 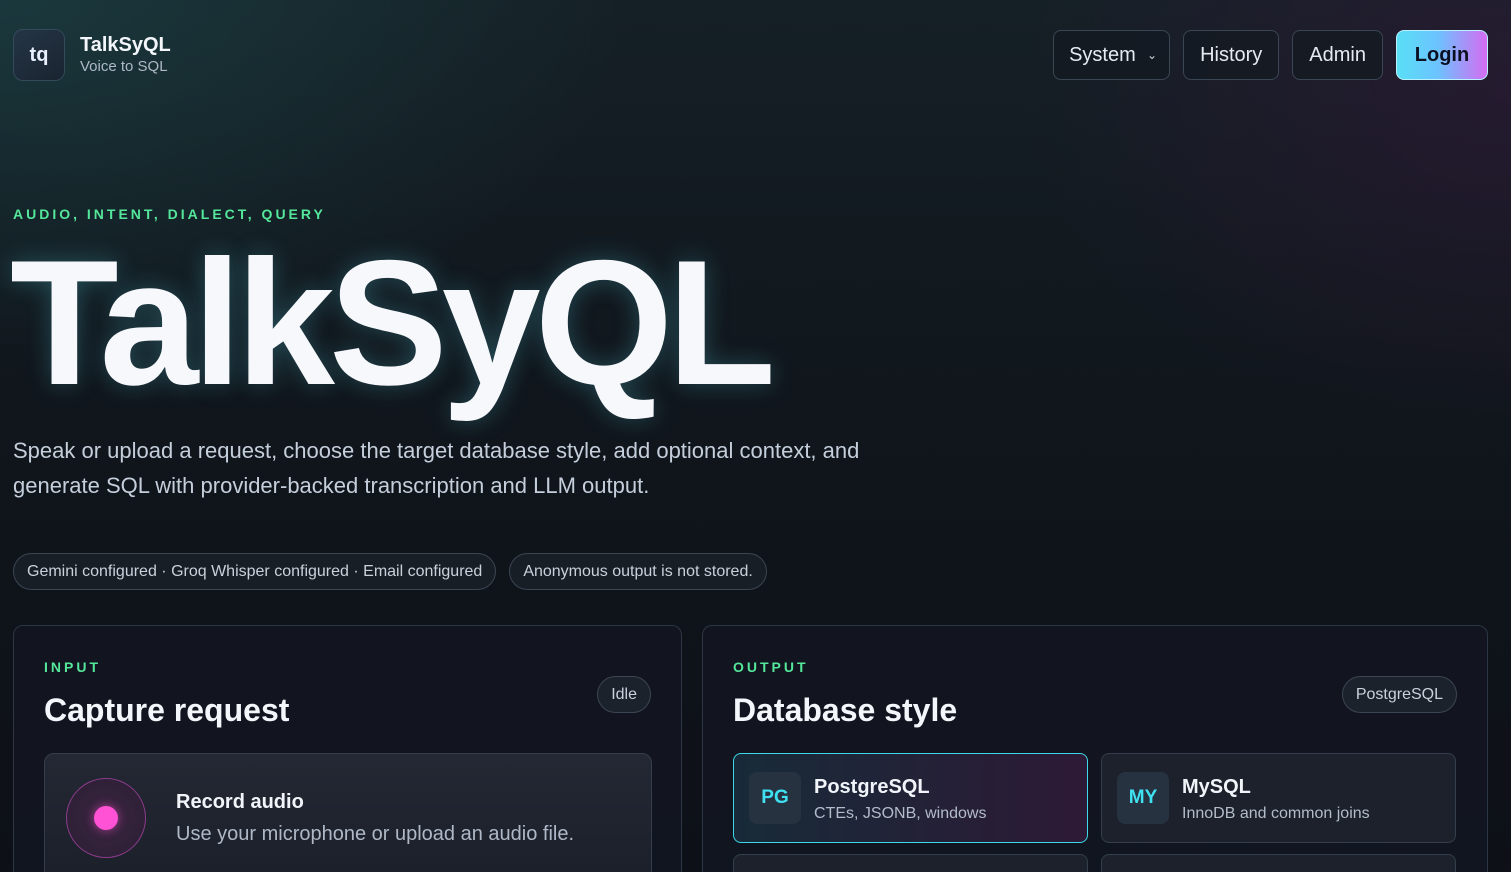 I want to click on record-dot-icon, so click(x=106, y=818).